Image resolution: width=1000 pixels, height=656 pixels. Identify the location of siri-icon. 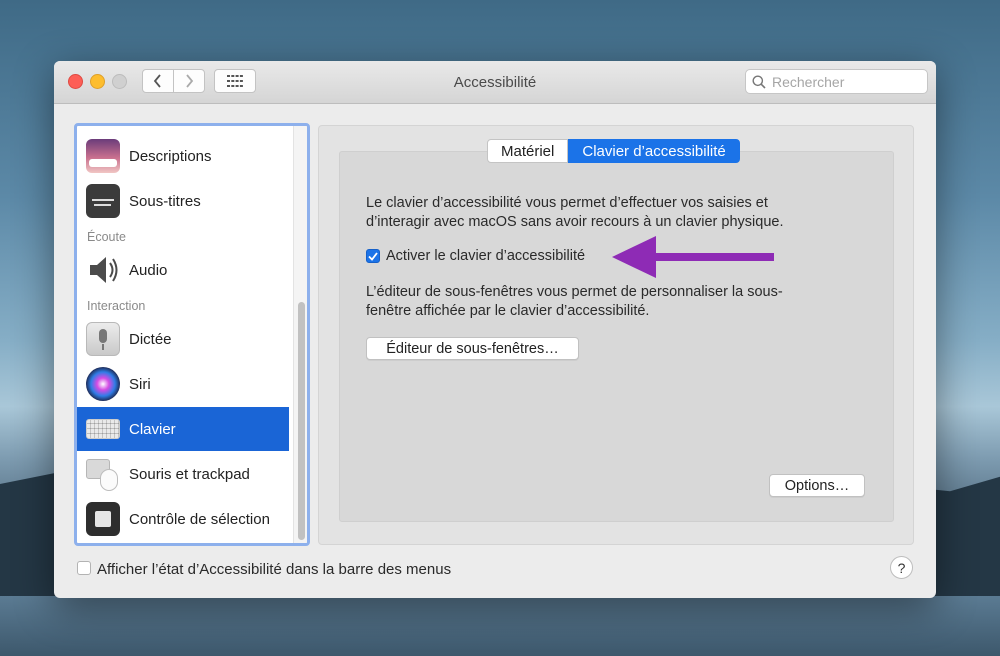
(103, 384).